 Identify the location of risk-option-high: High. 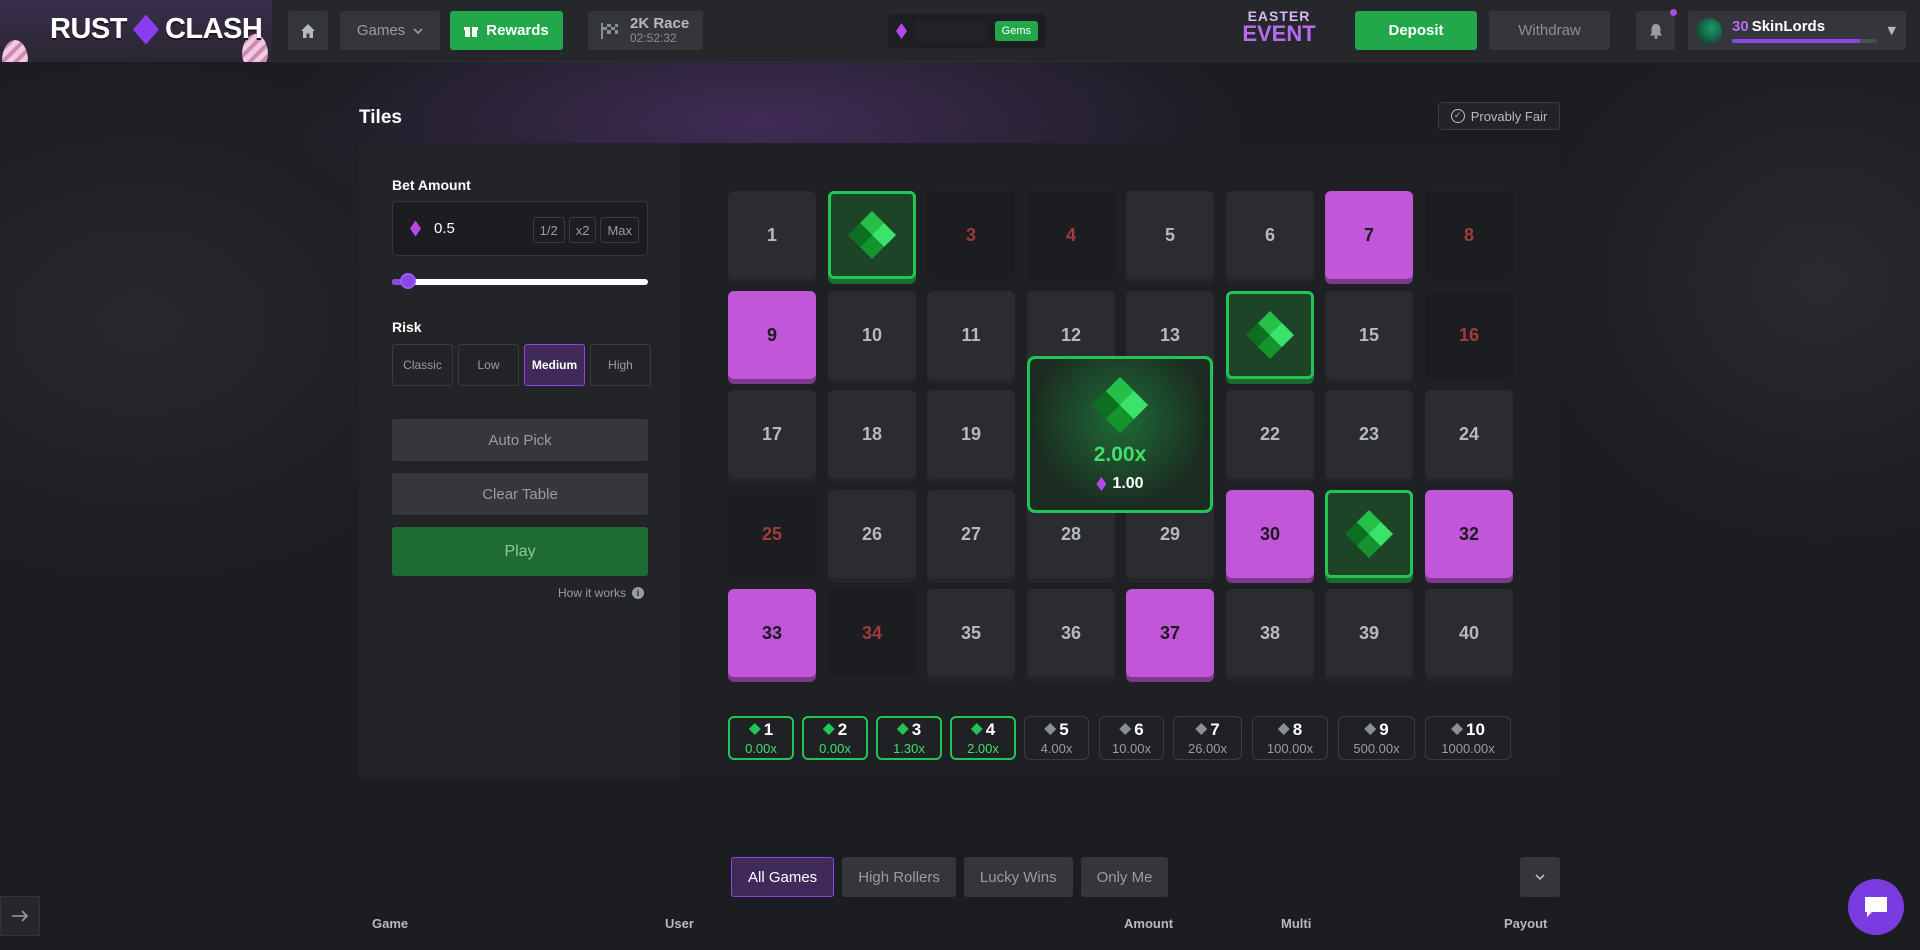
(620, 365).